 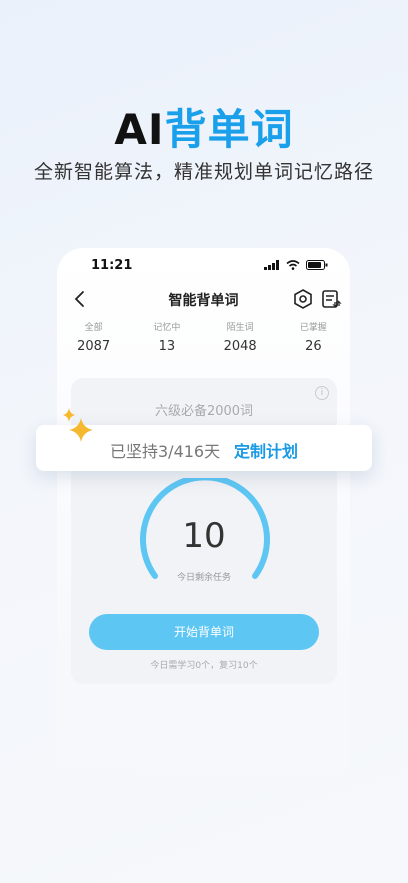 I want to click on streak-text: 已坚持3/416天, so click(x=165, y=451).